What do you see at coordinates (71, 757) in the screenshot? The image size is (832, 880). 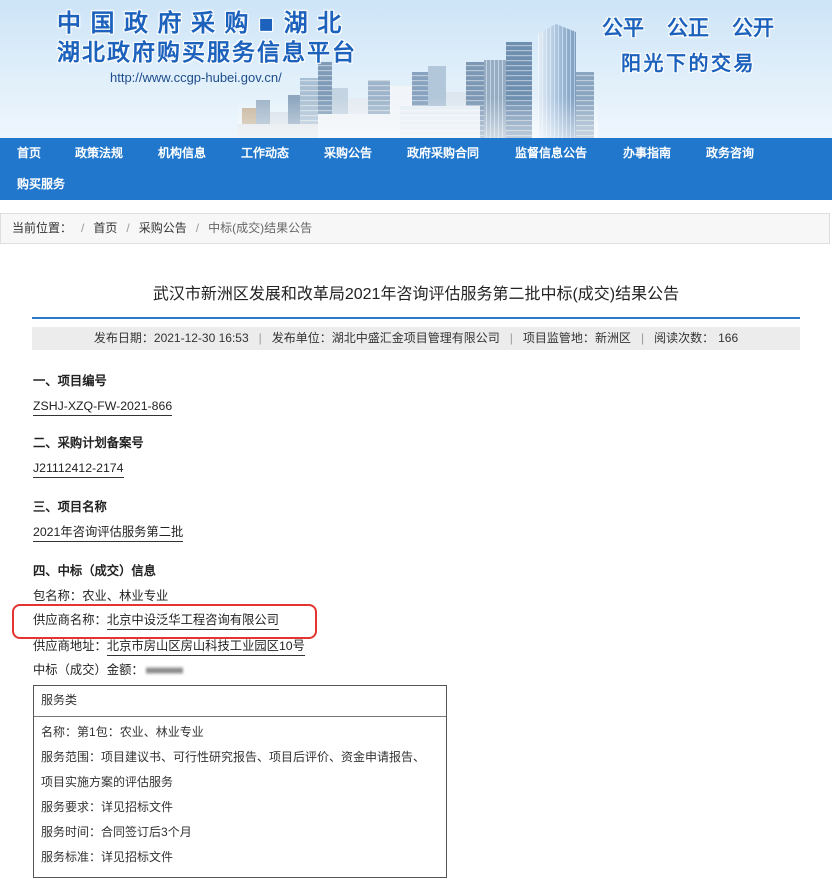 I see `service-row-label: 服务范围：` at bounding box center [71, 757].